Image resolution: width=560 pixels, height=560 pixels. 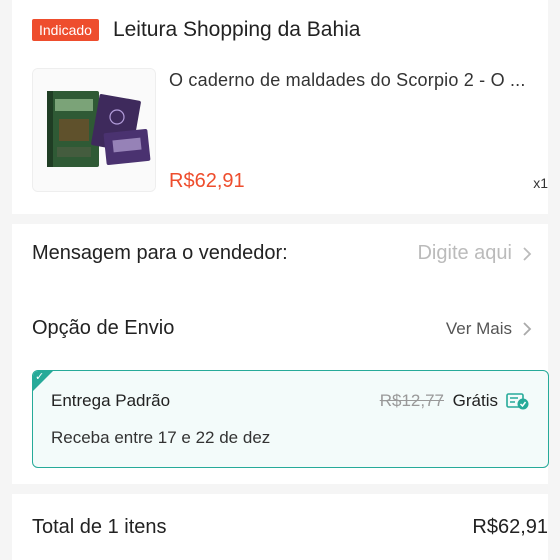 I want to click on shipping-original-price: R$12,77, so click(x=411, y=400).